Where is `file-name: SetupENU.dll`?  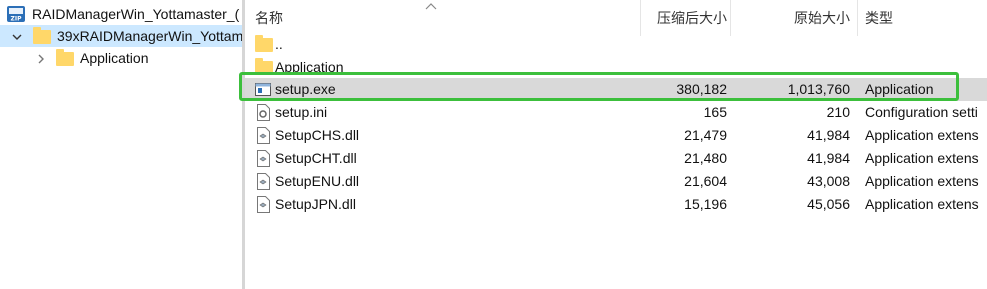 file-name: SetupENU.dll is located at coordinates (317, 181).